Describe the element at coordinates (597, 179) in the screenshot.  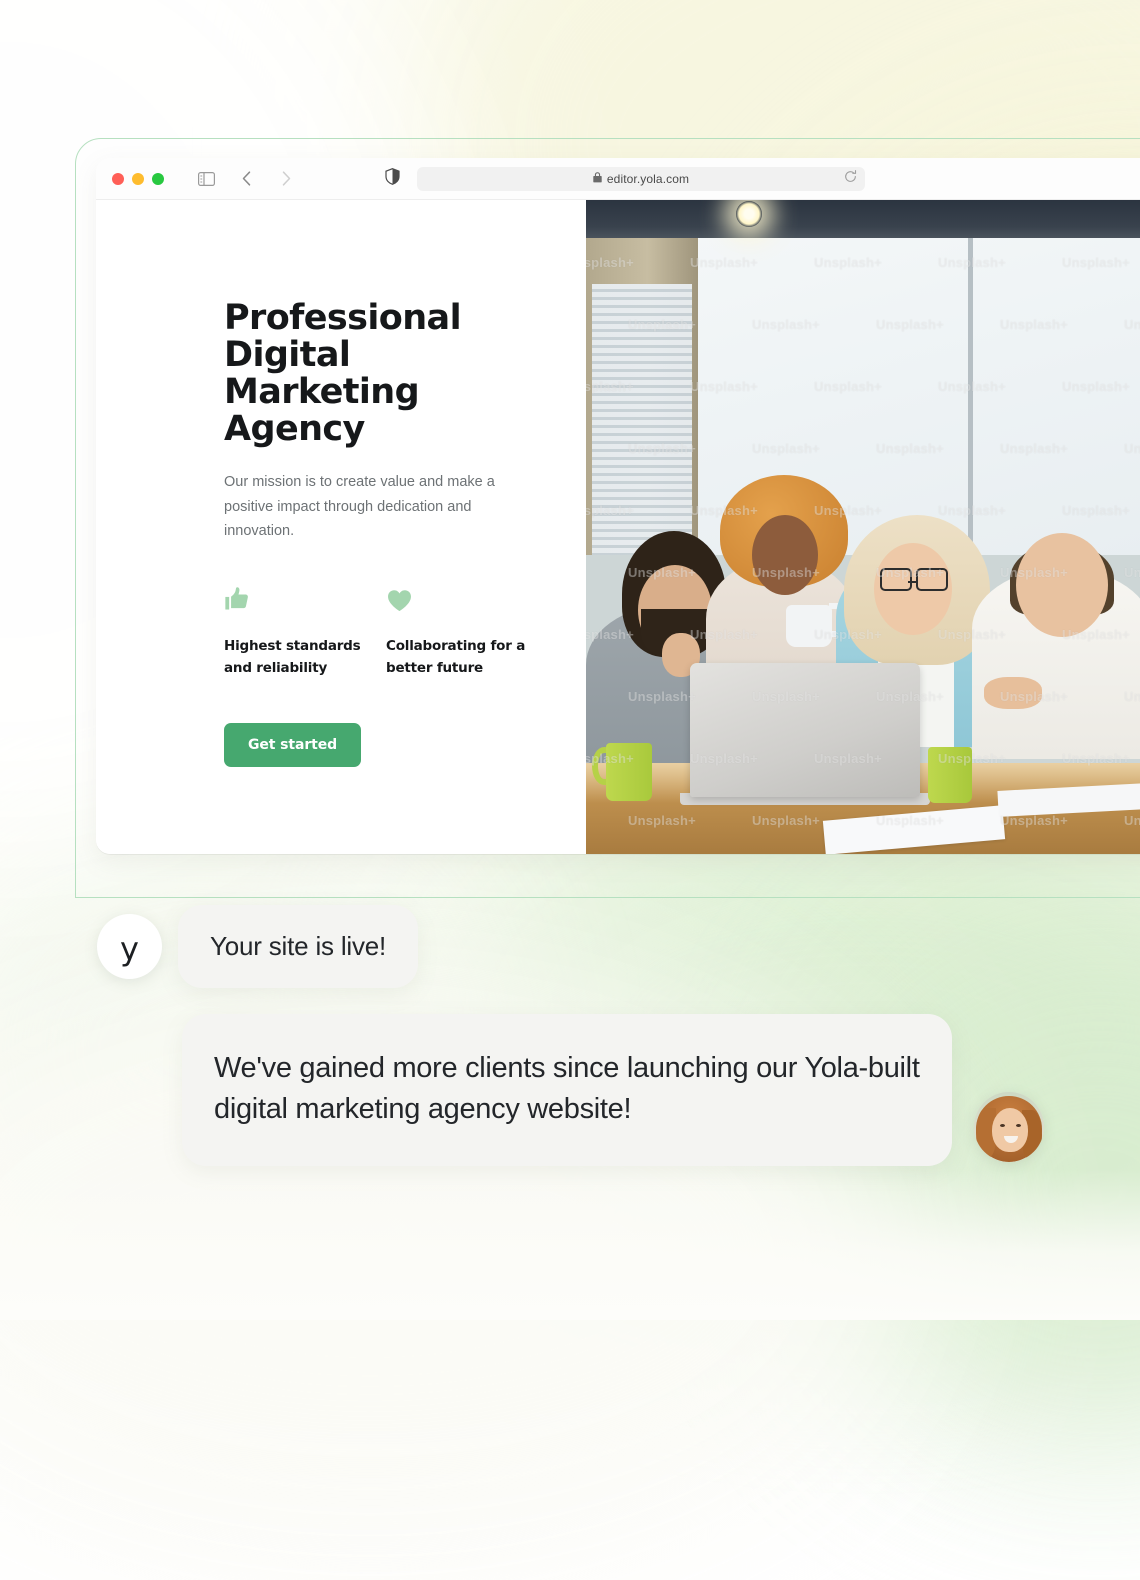
I see `lock-icon` at that location.